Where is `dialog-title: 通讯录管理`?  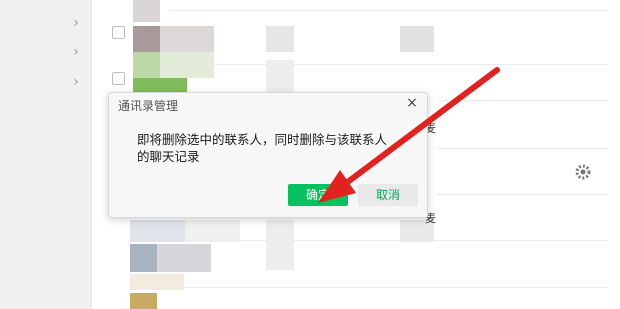
dialog-title: 通讯录管理 is located at coordinates (148, 106).